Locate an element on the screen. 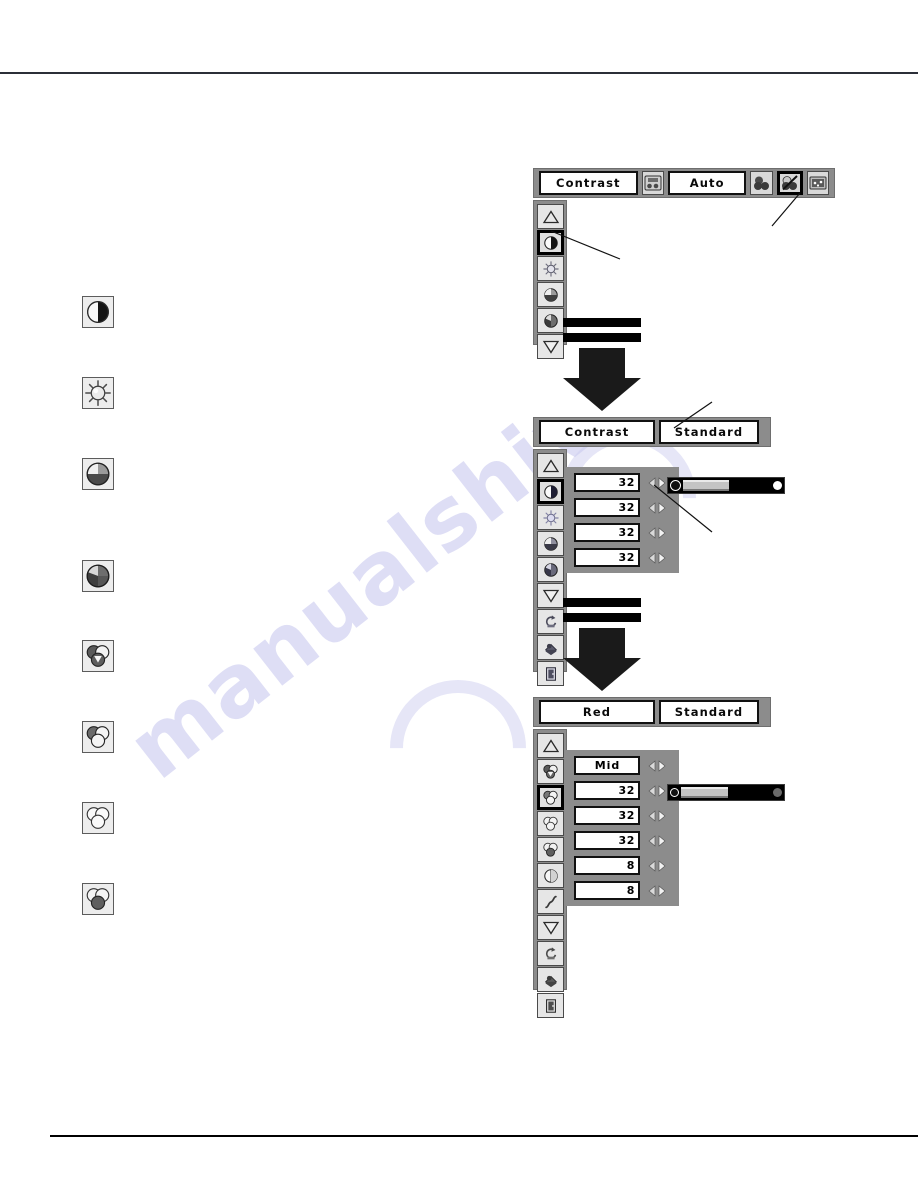 Image resolution: width=918 pixels, height=1188 pixels. legend-white-balance-red-icon is located at coordinates (98, 656).